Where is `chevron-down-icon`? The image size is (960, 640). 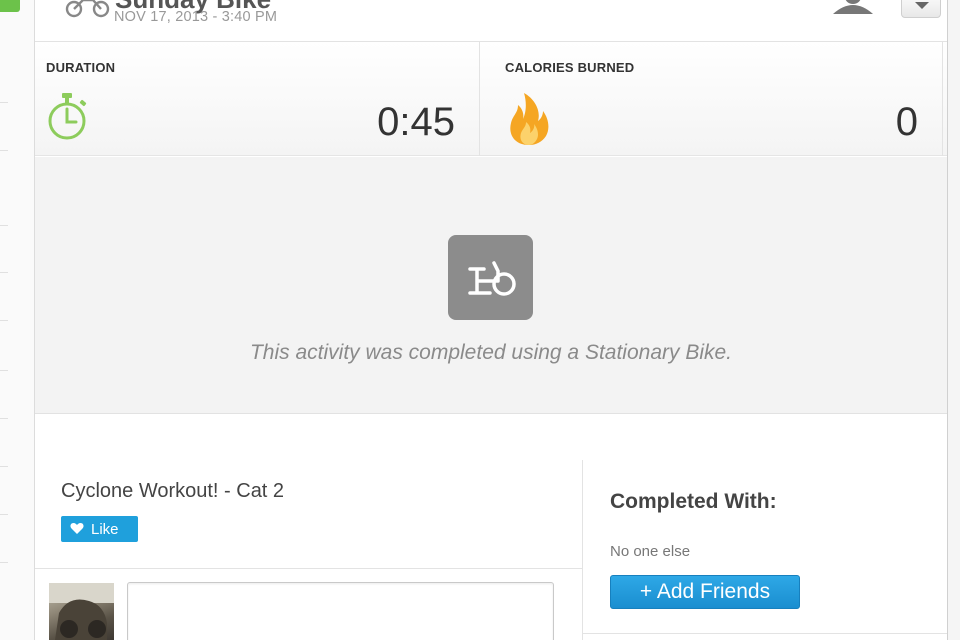
chevron-down-icon is located at coordinates (922, 5).